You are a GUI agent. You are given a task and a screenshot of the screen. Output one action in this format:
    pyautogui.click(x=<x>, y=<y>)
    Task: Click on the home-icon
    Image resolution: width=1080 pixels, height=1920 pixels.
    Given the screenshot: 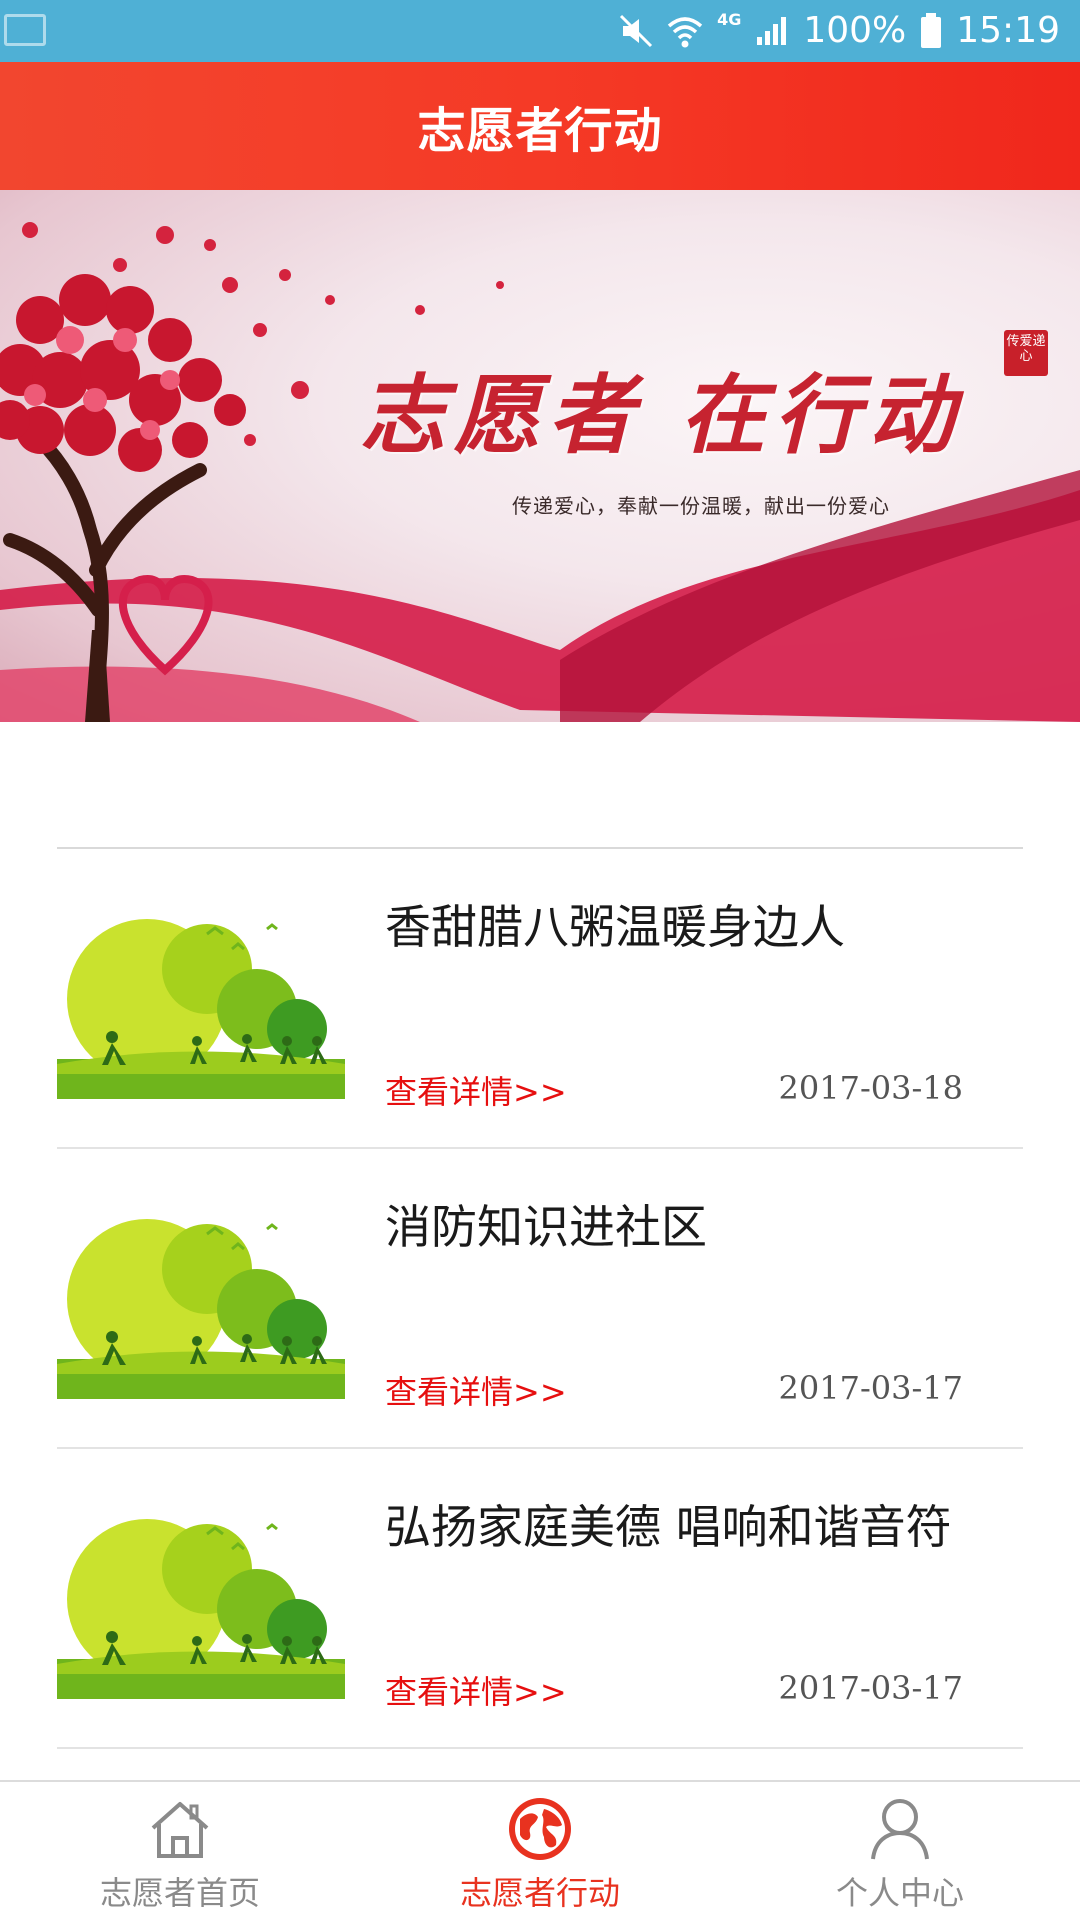 What is the action you would take?
    pyautogui.click(x=180, y=1829)
    